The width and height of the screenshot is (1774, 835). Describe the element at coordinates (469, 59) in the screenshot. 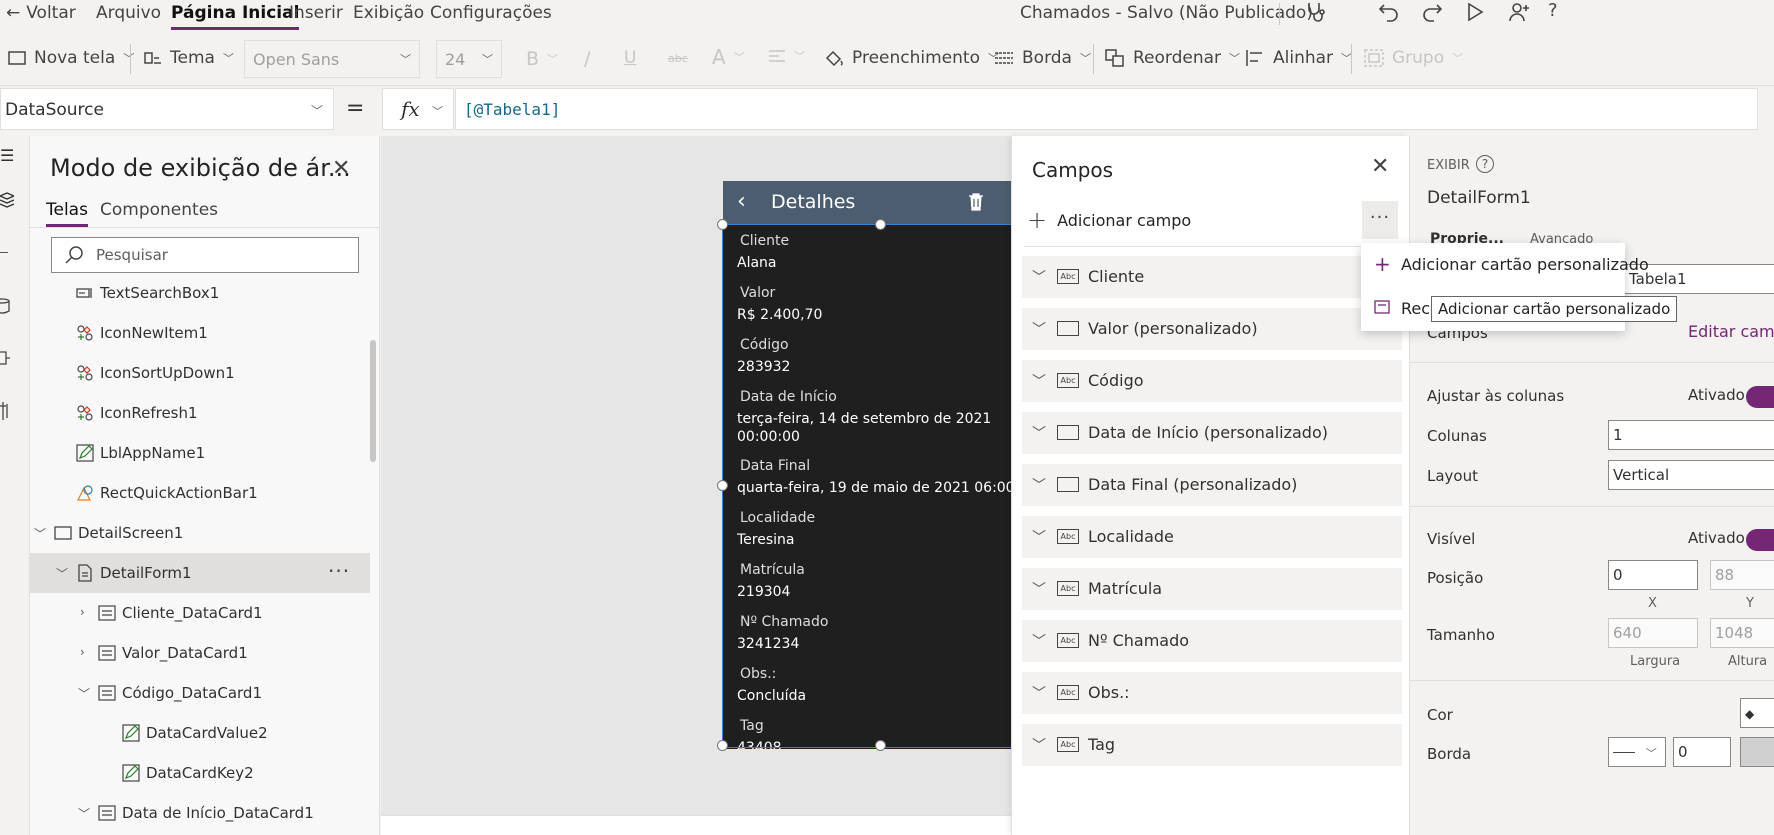

I see `font-size-select: 24 ﹀` at that location.